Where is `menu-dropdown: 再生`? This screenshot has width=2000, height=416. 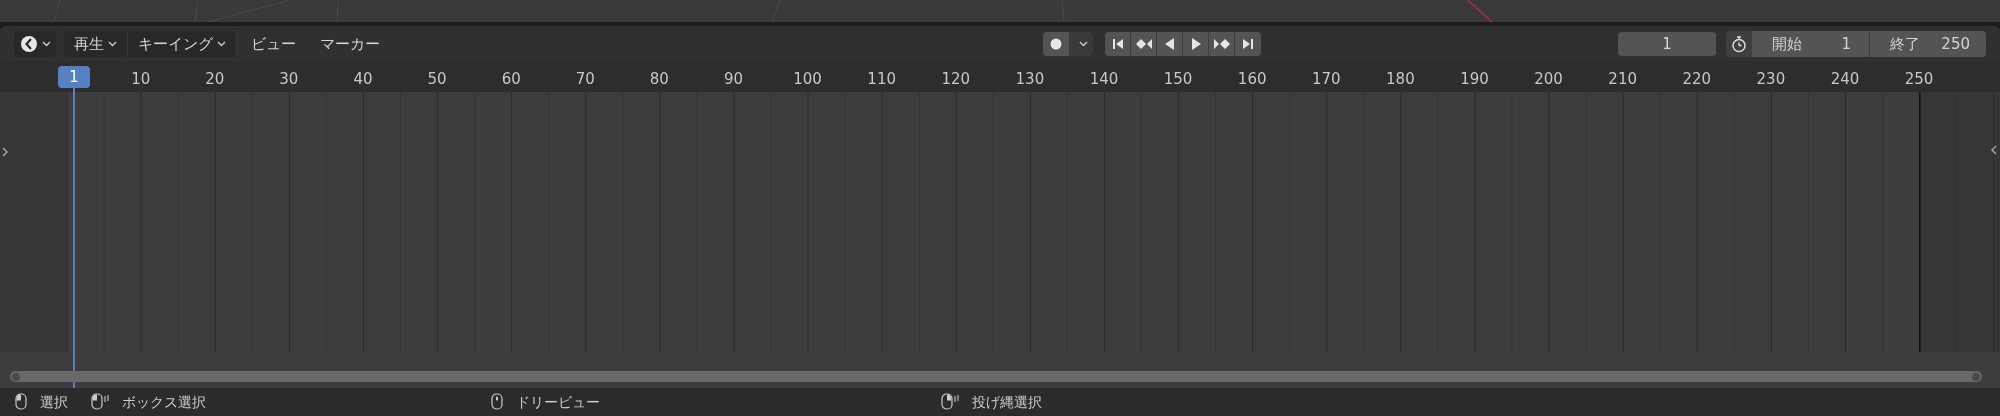
menu-dropdown: 再生 is located at coordinates (96, 44).